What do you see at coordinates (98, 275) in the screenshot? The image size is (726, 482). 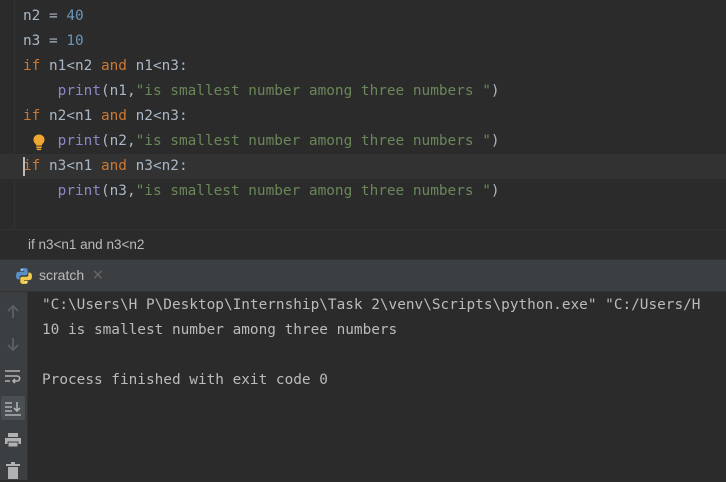 I see `close-icon: ×` at bounding box center [98, 275].